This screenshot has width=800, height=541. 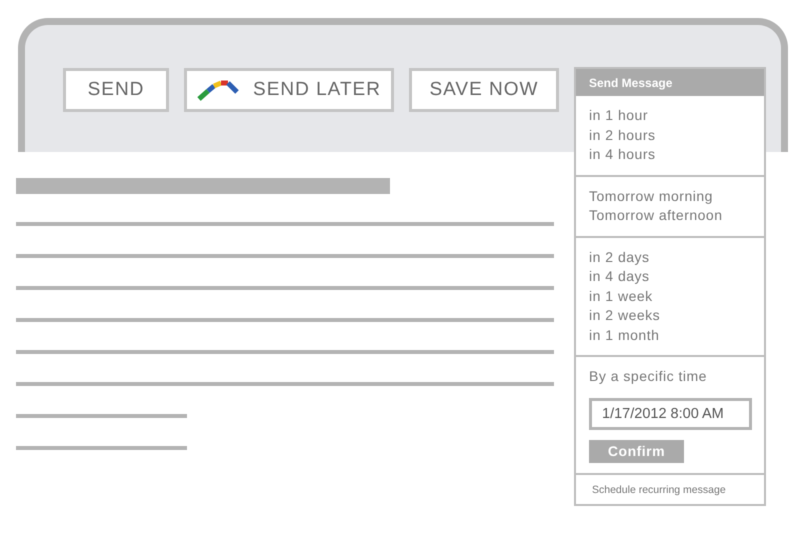 I want to click on menu-option: in 4 days, so click(x=670, y=276).